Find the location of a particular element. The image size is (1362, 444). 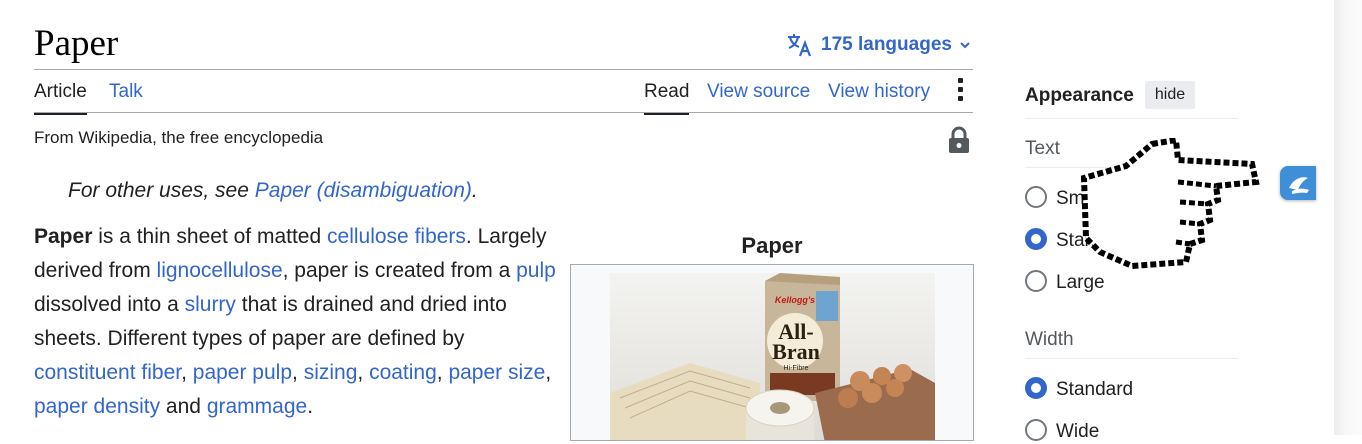

link-coating: coating is located at coordinates (403, 372).